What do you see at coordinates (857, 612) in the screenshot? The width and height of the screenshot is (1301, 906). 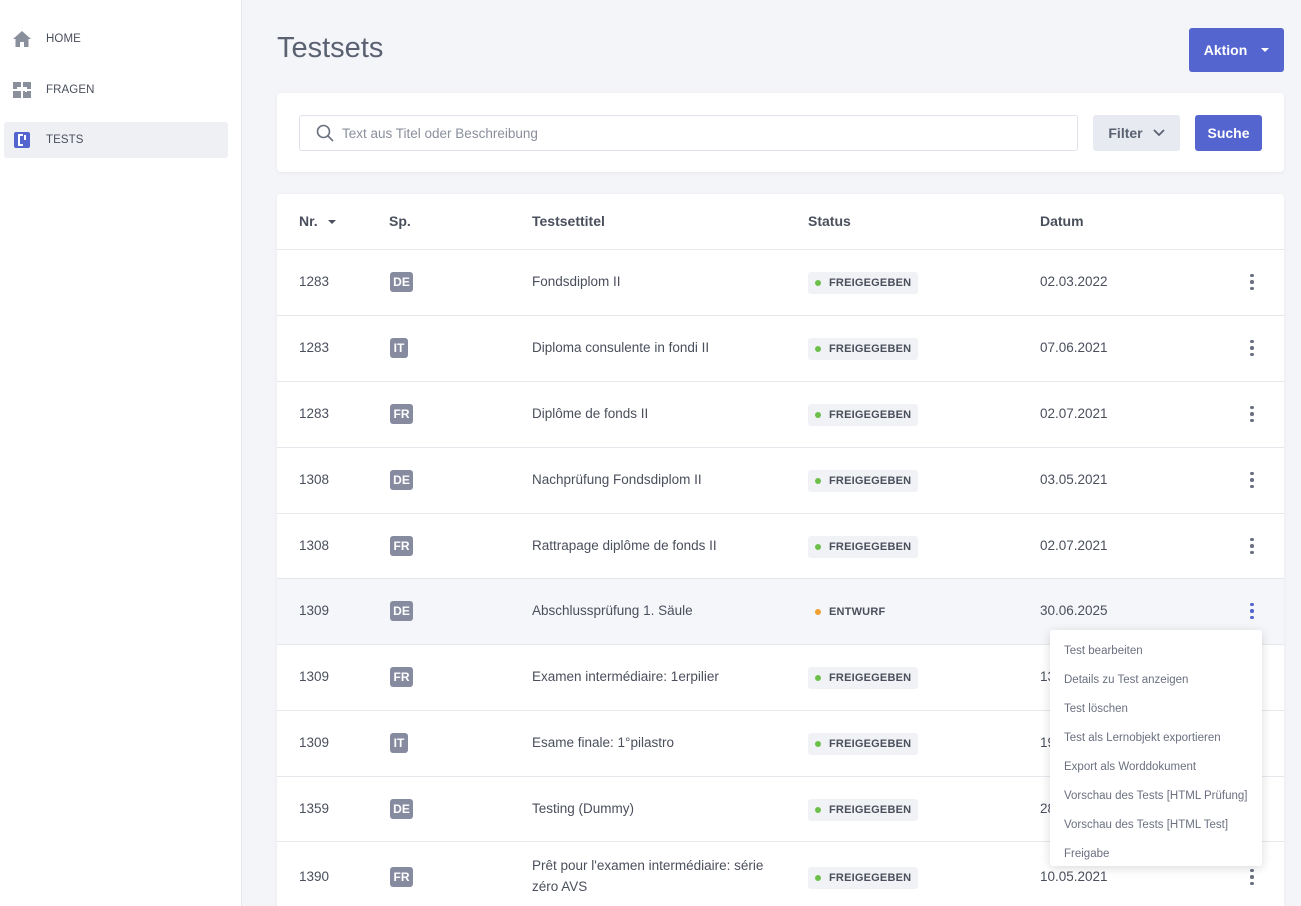 I see `status-label: ENTWURF` at bounding box center [857, 612].